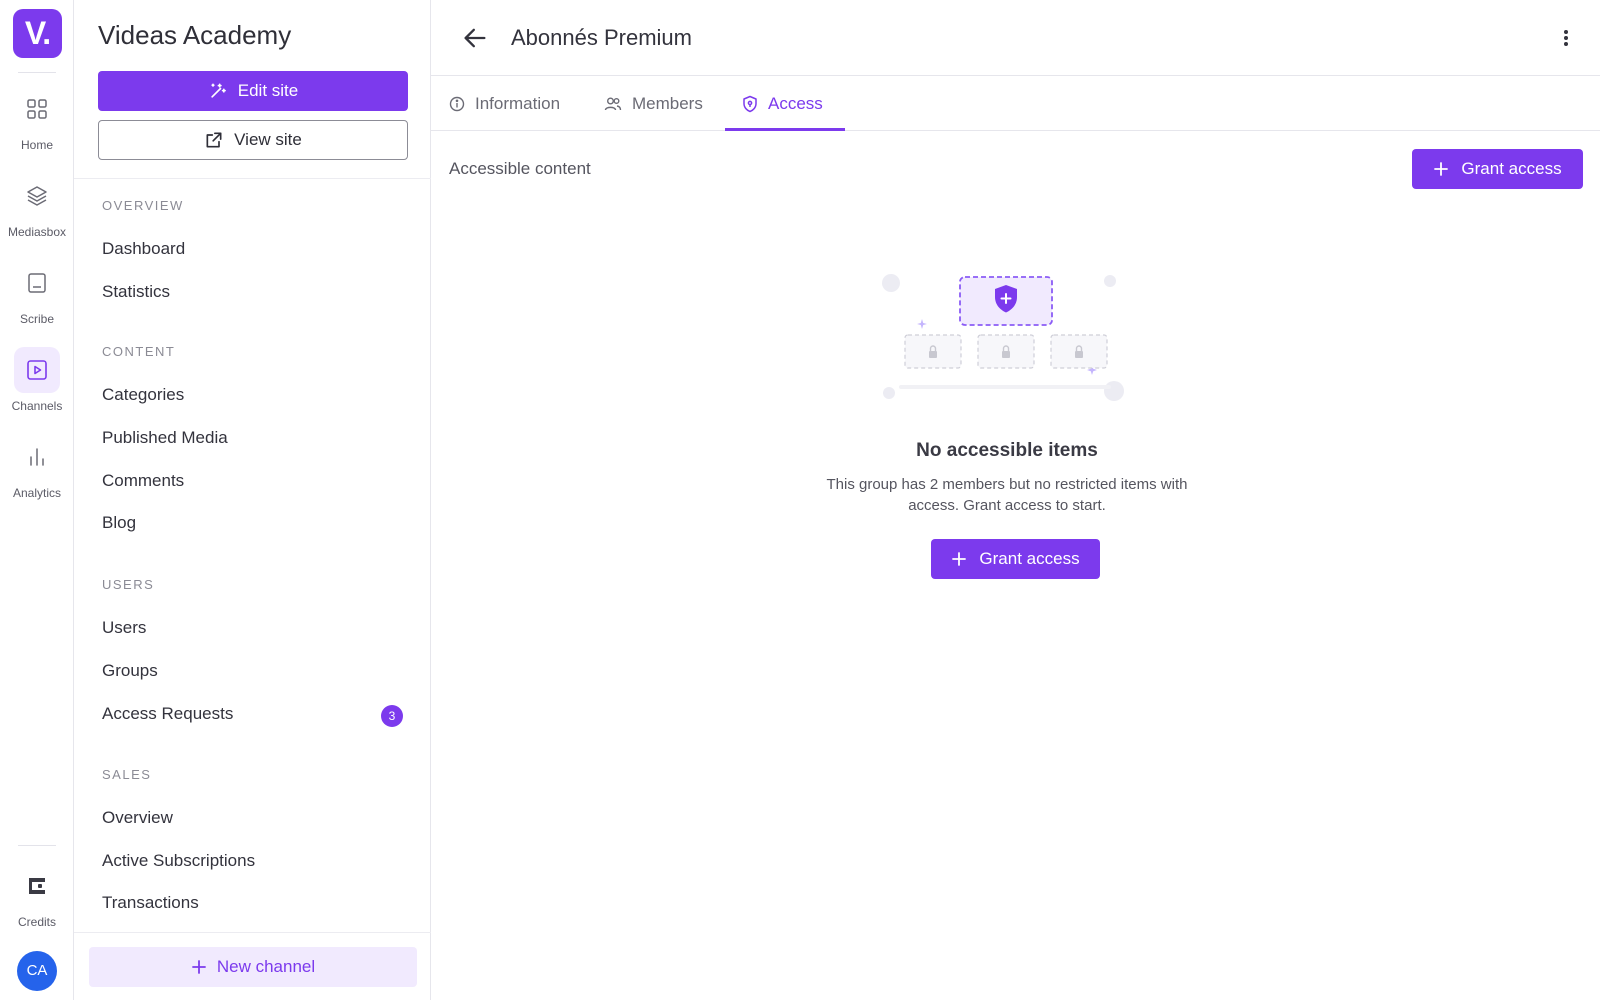 This screenshot has width=1600, height=1000. What do you see at coordinates (750, 103) in the screenshot?
I see `shield-icon` at bounding box center [750, 103].